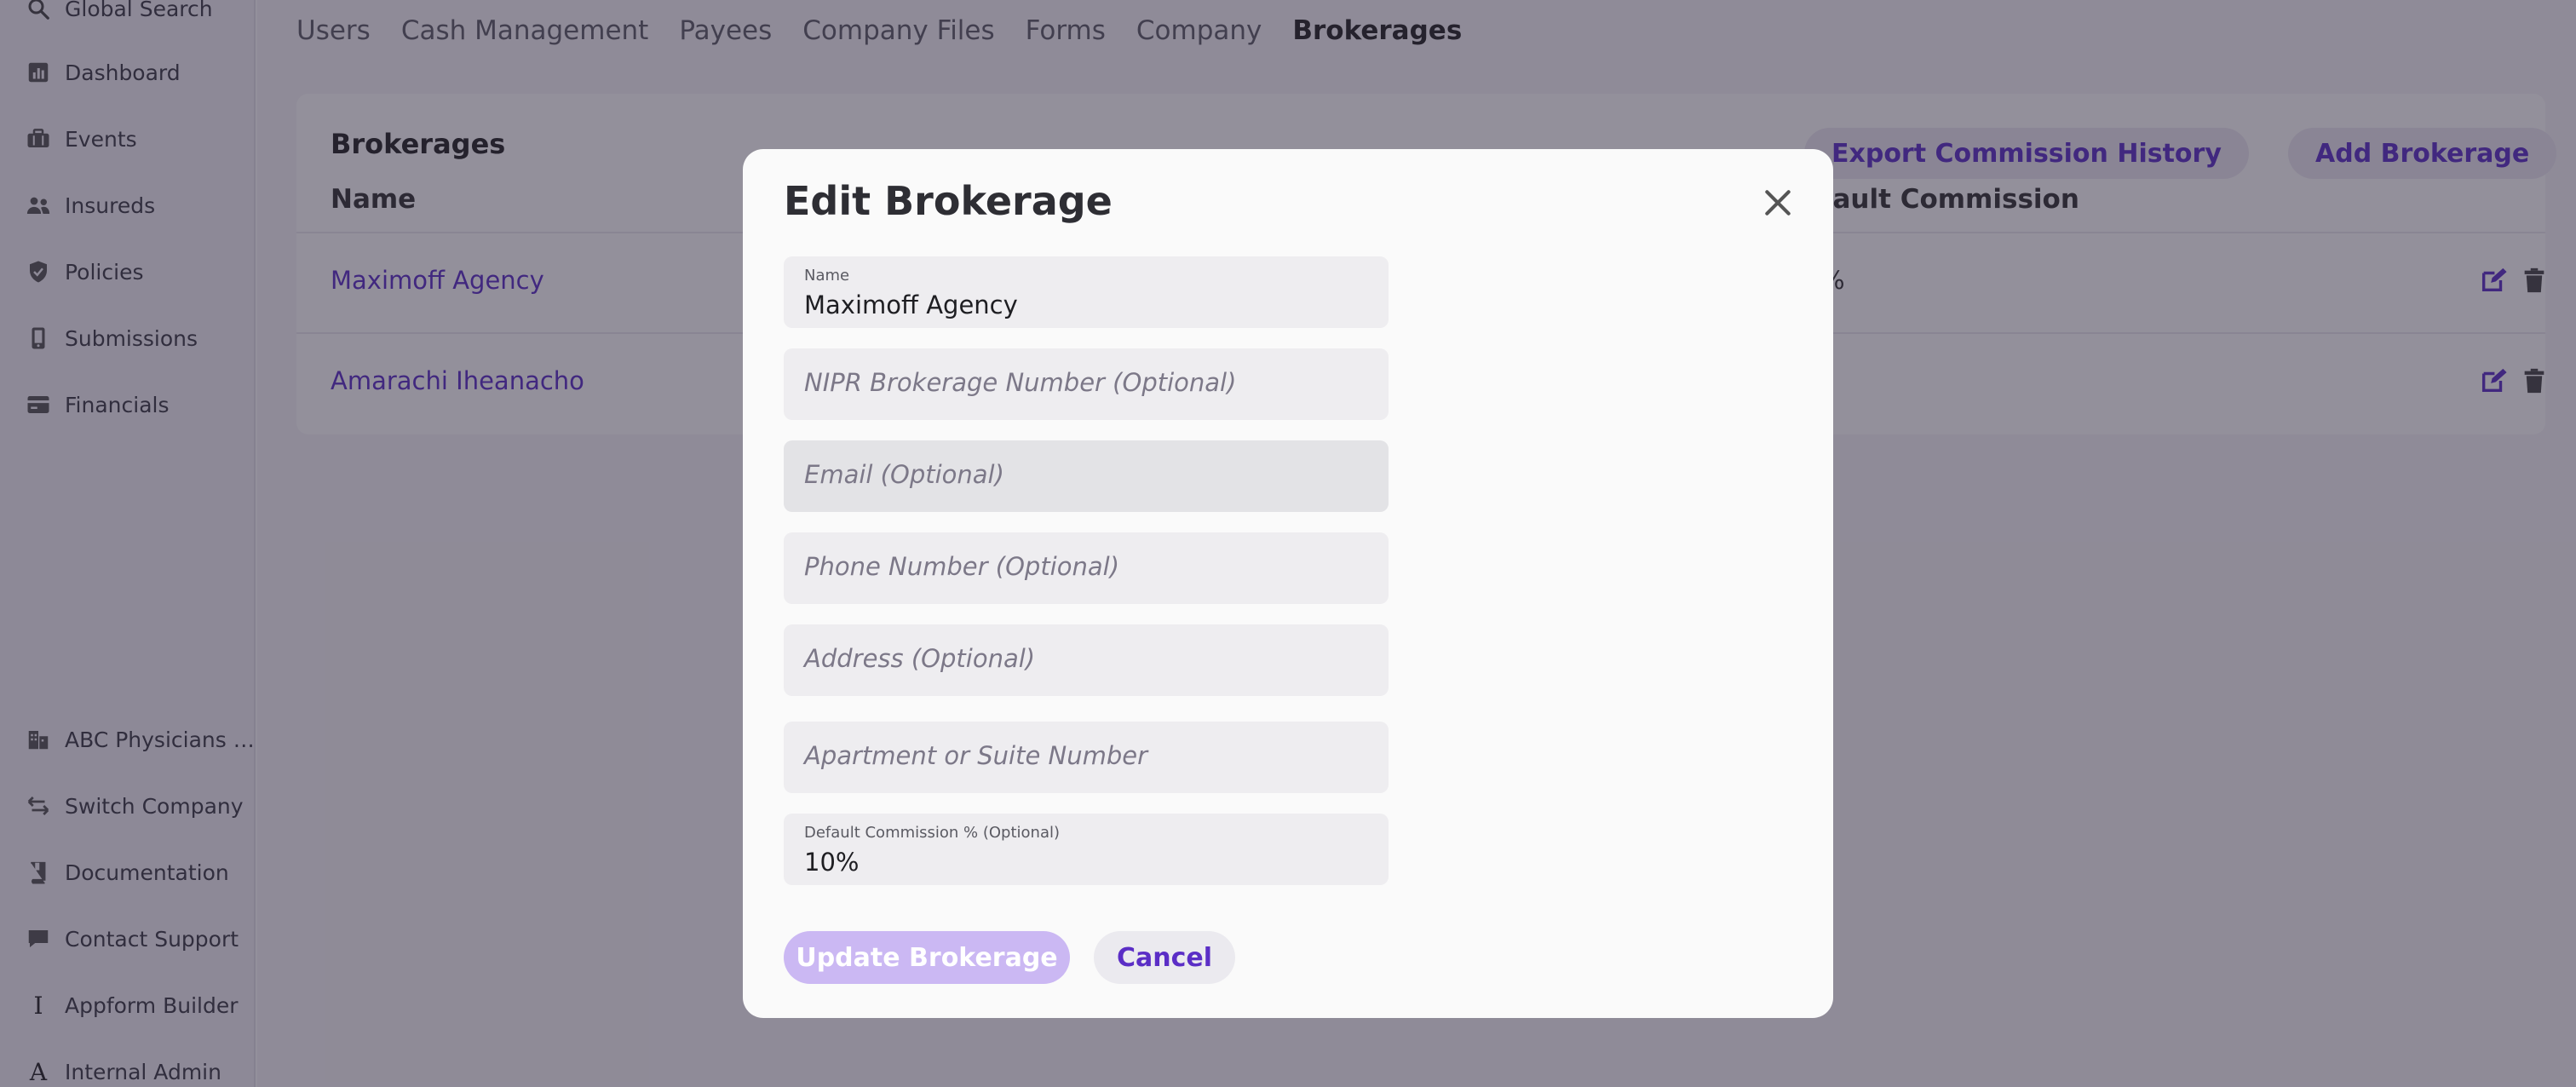  Describe the element at coordinates (949, 201) in the screenshot. I see `modal-title: Edit Brokerage` at that location.